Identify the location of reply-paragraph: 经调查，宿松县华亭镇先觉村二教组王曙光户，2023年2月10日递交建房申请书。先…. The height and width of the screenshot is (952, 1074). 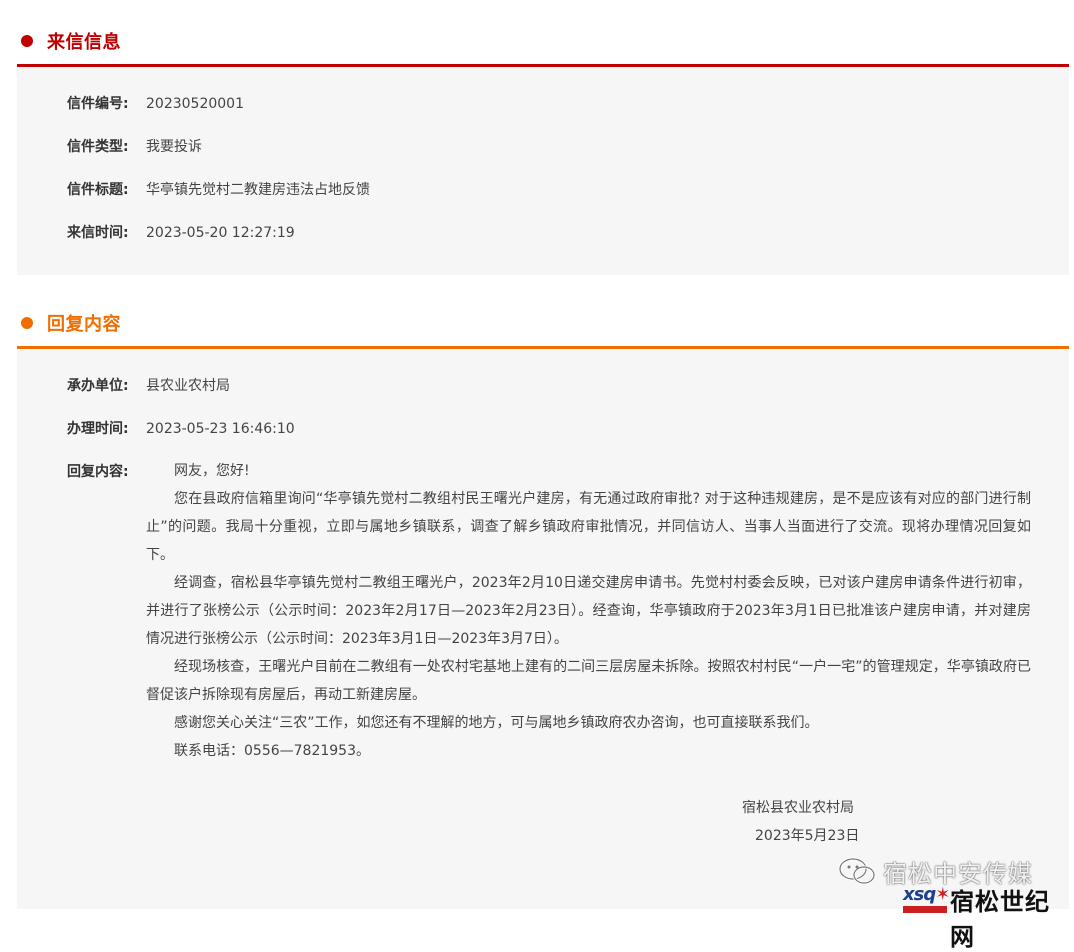
(588, 611).